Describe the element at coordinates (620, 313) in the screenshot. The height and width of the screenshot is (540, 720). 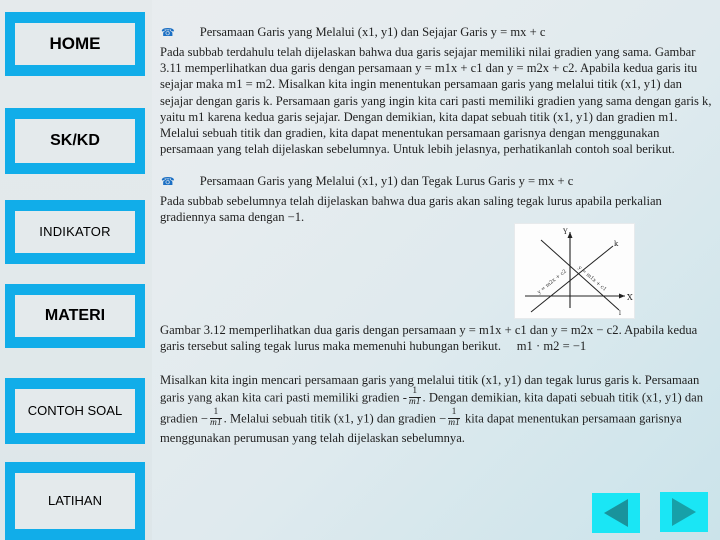
I see `line-l-label: l` at that location.